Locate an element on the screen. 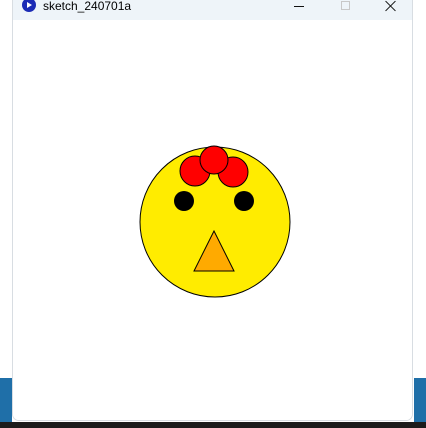 Image resolution: width=426 pixels, height=428 pixels. close-button is located at coordinates (390, 8).